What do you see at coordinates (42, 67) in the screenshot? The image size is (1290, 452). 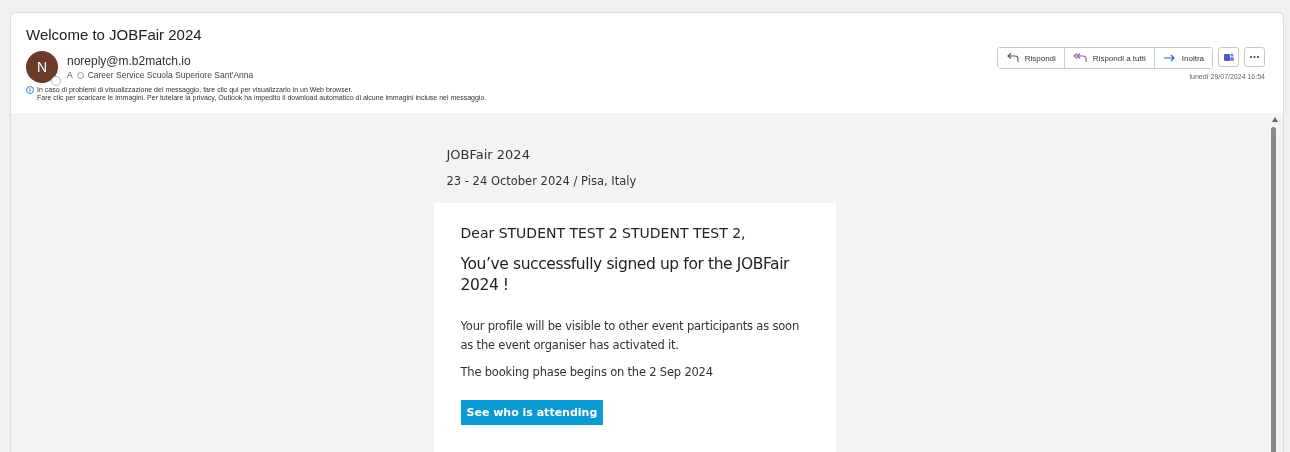 I see `avatar: N` at bounding box center [42, 67].